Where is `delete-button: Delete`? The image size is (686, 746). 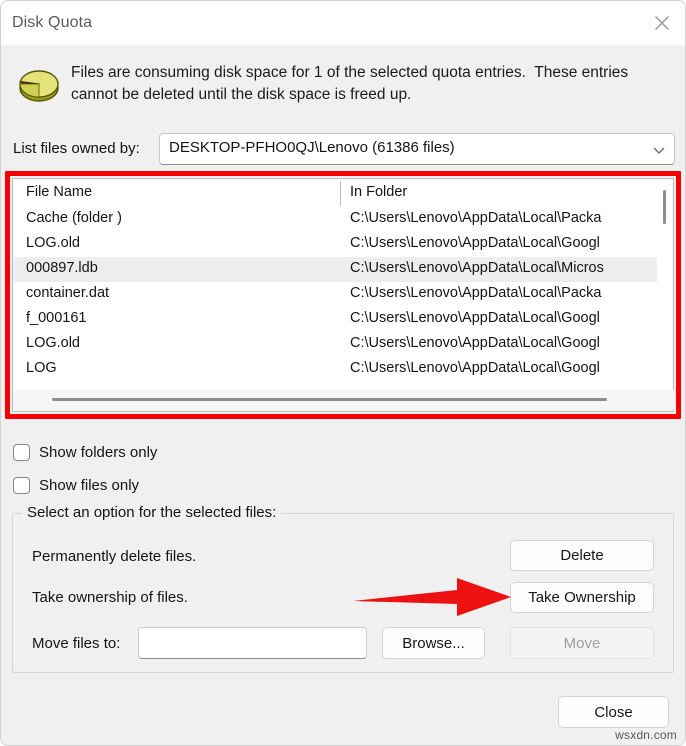 delete-button: Delete is located at coordinates (582, 555).